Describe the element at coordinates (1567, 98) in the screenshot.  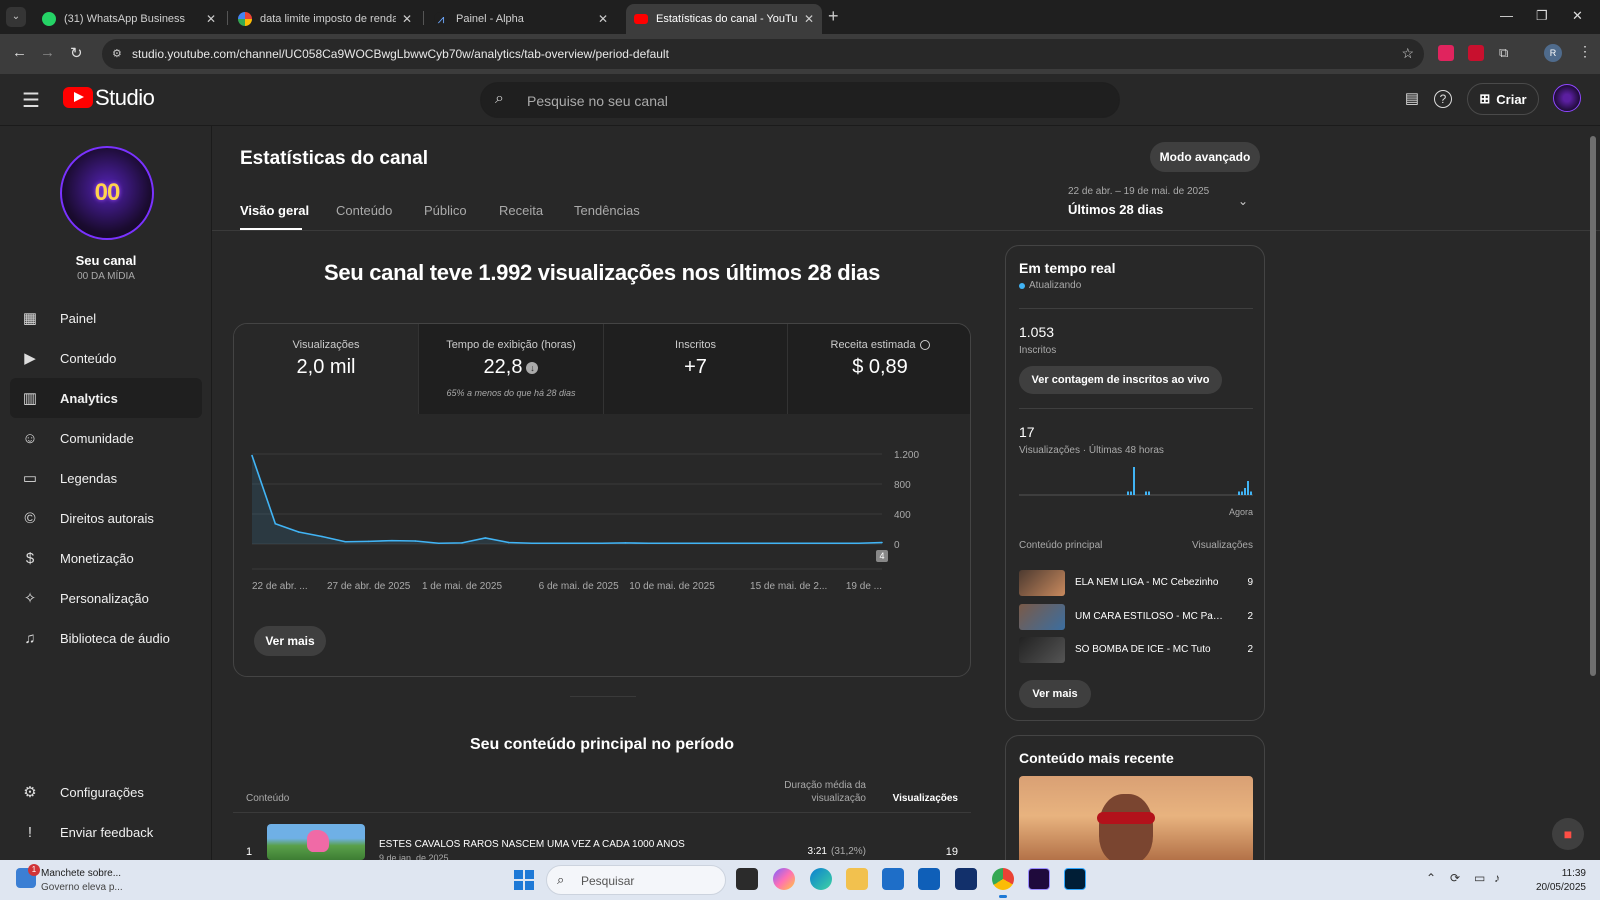
I see `account-avatar` at that location.